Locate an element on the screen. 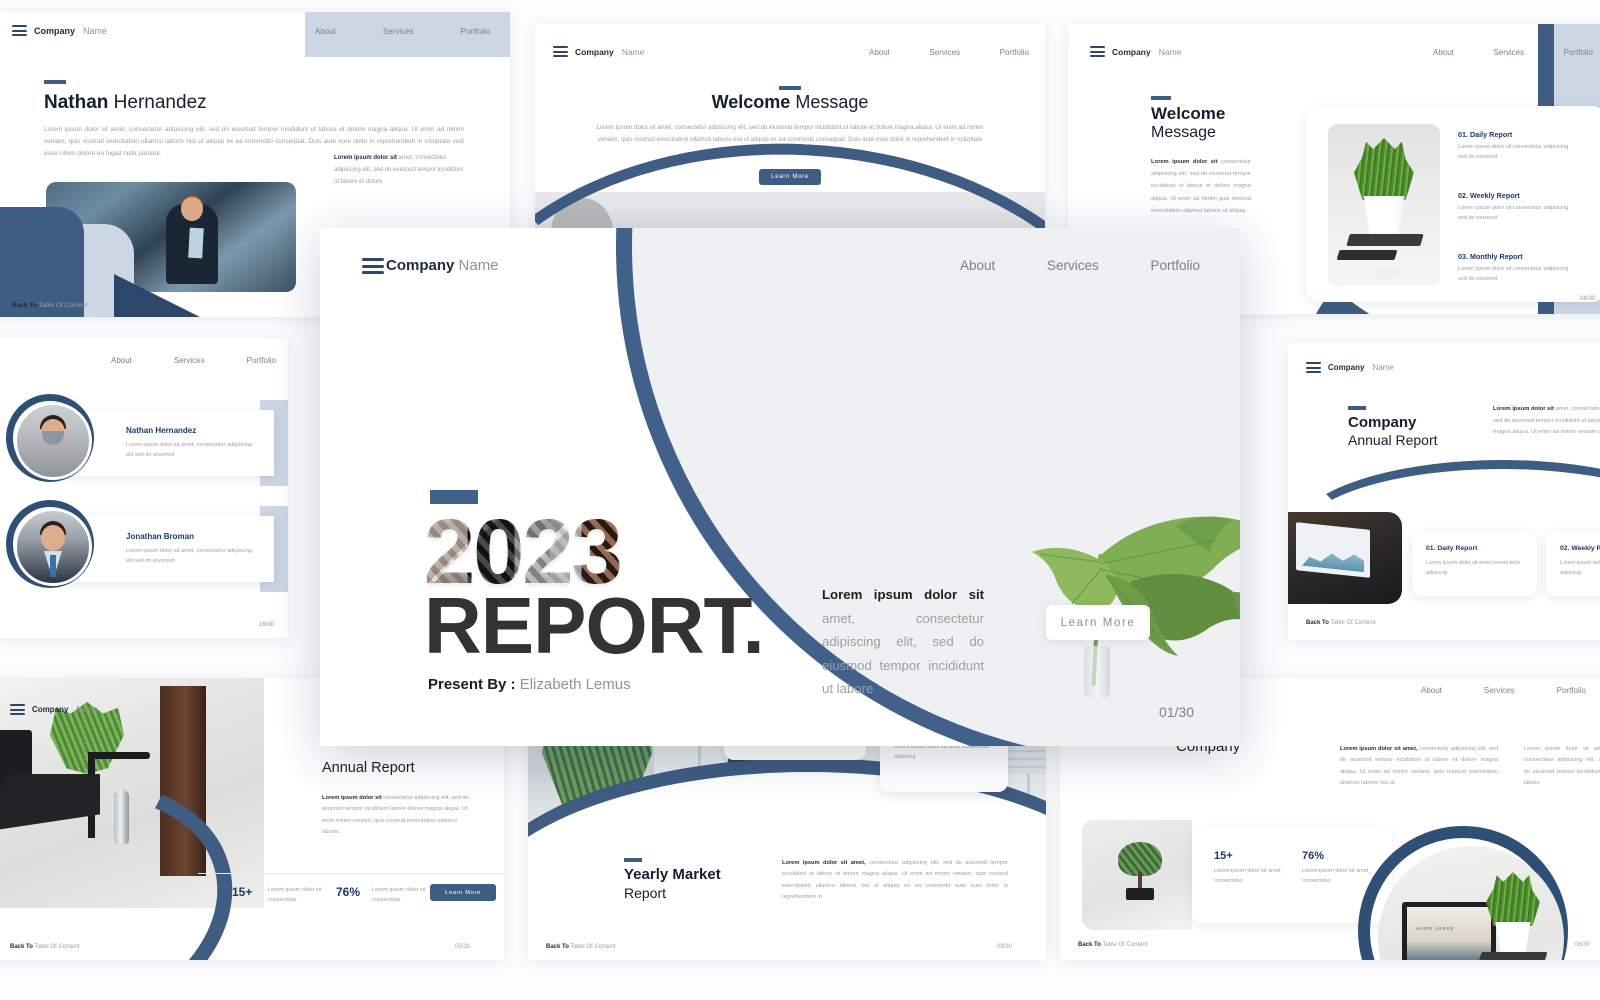 Image resolution: width=1600 pixels, height=1000 pixels. report-title: 03. Monthly Report is located at coordinates (1490, 256).